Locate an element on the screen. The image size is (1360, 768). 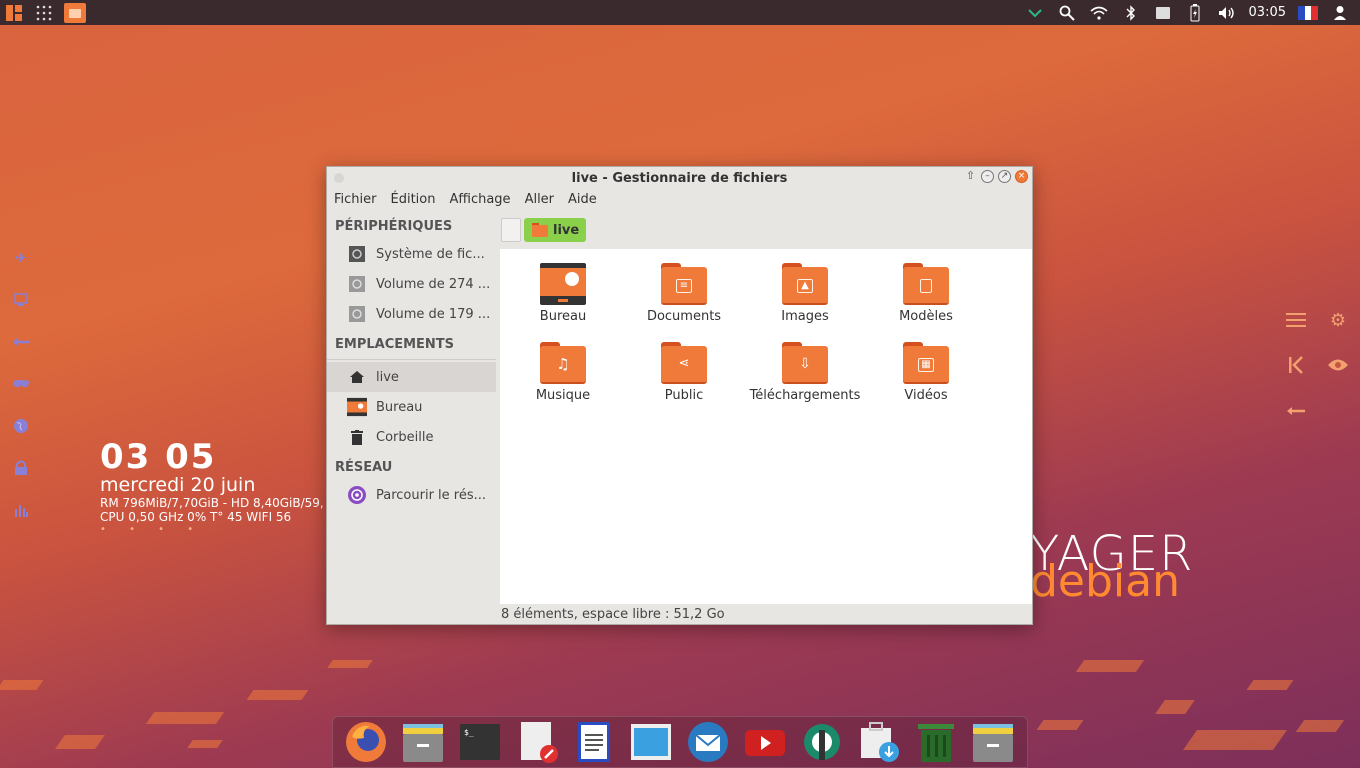
arrow-left-icon is located at coordinates (21, 342).